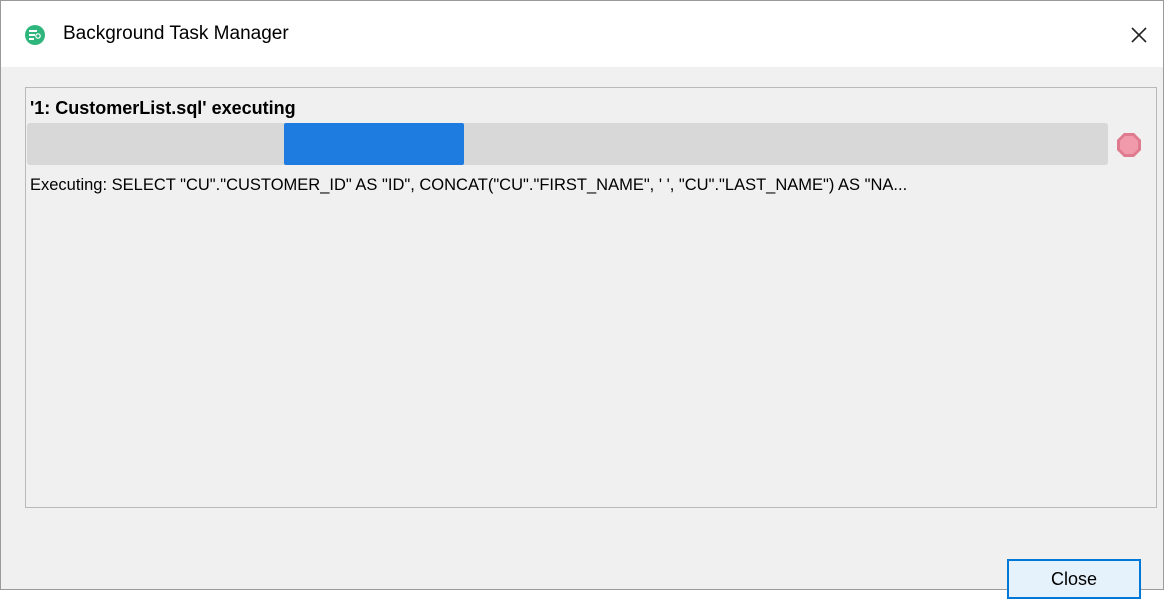  What do you see at coordinates (1139, 35) in the screenshot?
I see `close-icon` at bounding box center [1139, 35].